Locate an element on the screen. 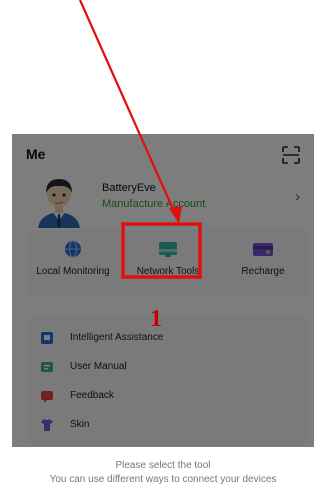 The height and width of the screenshot is (496, 326). manual-icon is located at coordinates (47, 367).